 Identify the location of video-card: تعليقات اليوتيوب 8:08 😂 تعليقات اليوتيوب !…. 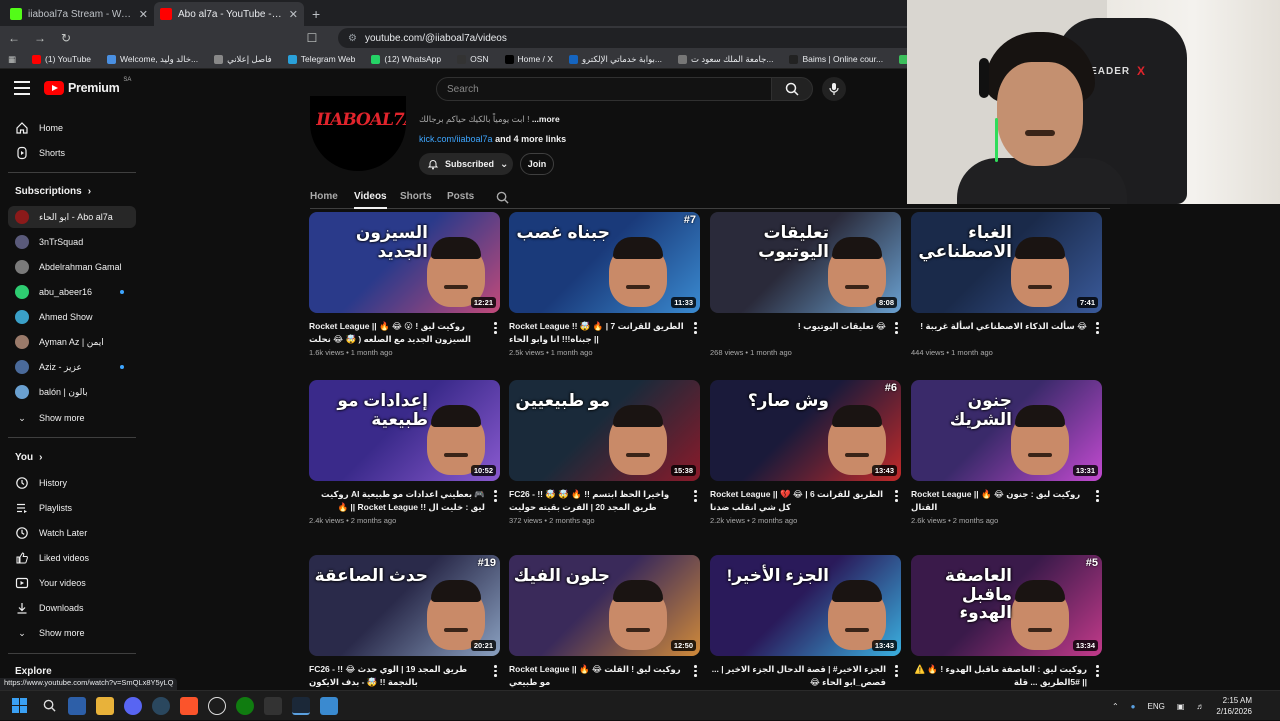
(805, 284).